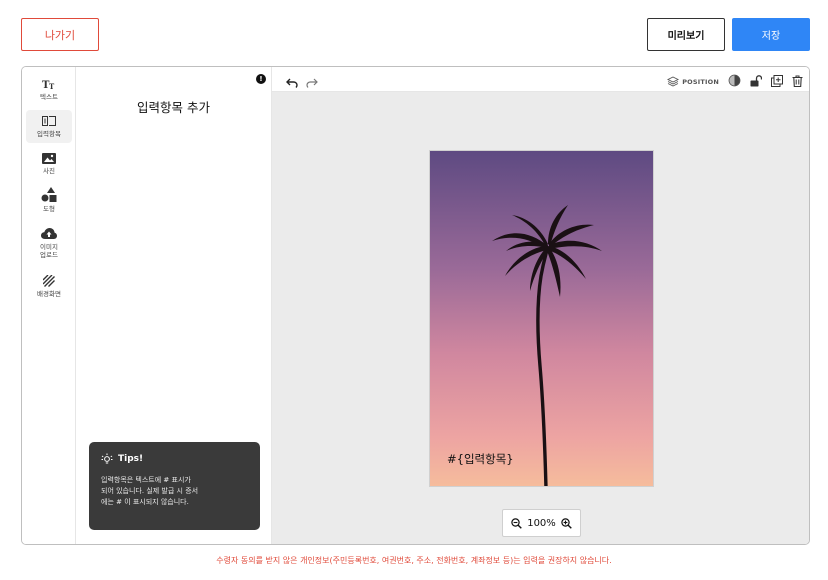 The width and height of the screenshot is (828, 580). What do you see at coordinates (756, 81) in the screenshot?
I see `unlock-icon` at bounding box center [756, 81].